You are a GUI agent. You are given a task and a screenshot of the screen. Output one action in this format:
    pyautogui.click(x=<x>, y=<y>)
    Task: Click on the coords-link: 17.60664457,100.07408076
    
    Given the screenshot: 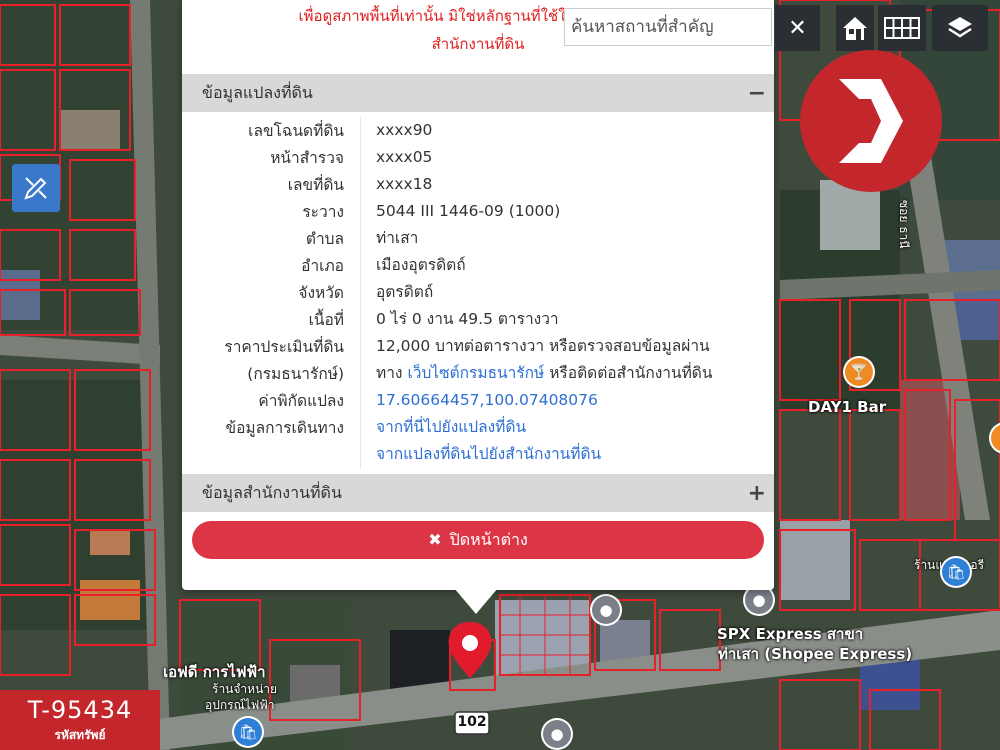 What is the action you would take?
    pyautogui.click(x=487, y=400)
    